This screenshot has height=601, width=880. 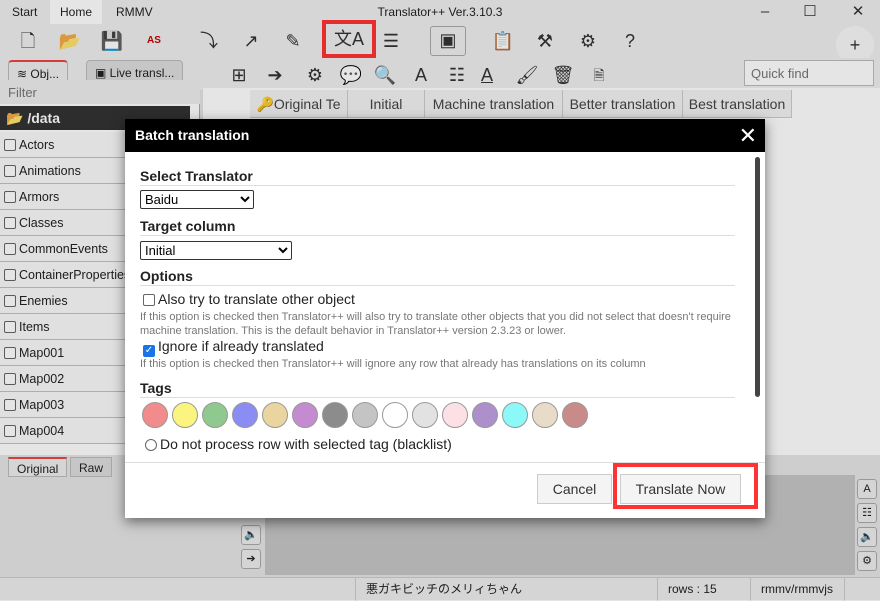 I want to click on option-translate-other: Also try to translate other object, so click(x=249, y=299).